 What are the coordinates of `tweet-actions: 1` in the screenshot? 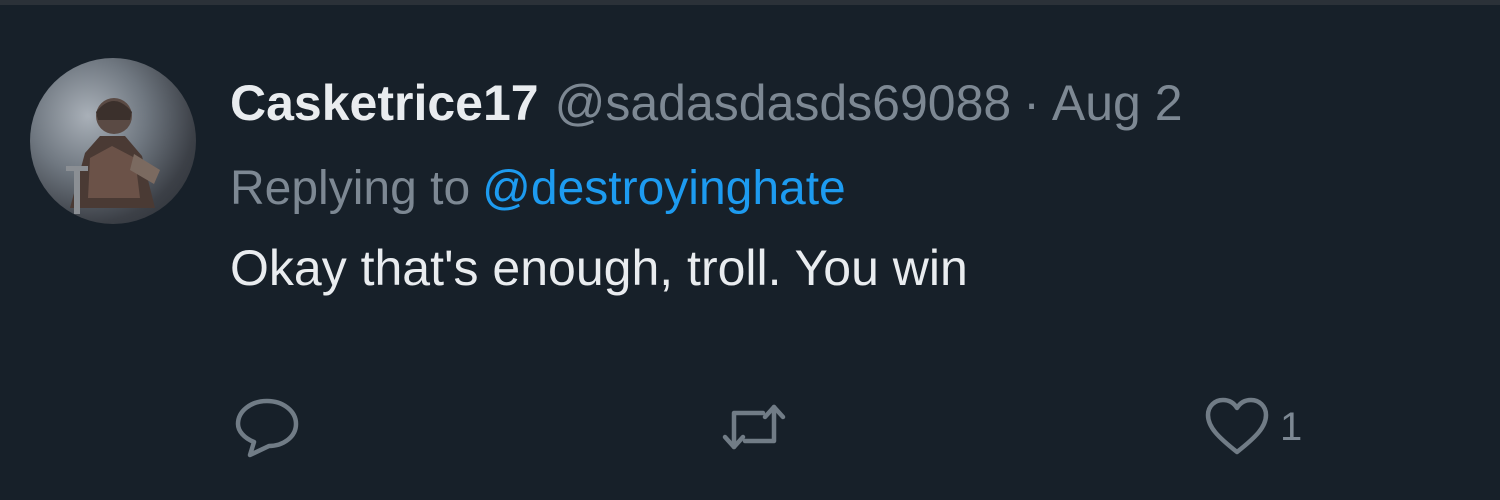 It's located at (792, 427).